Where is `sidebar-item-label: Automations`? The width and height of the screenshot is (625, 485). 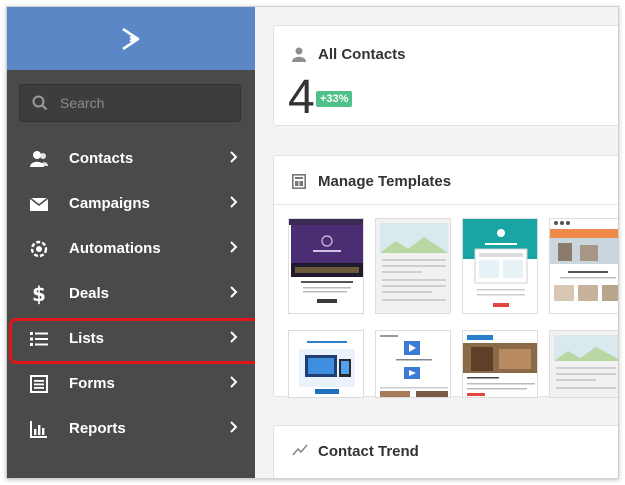 sidebar-item-label: Automations is located at coordinates (115, 248).